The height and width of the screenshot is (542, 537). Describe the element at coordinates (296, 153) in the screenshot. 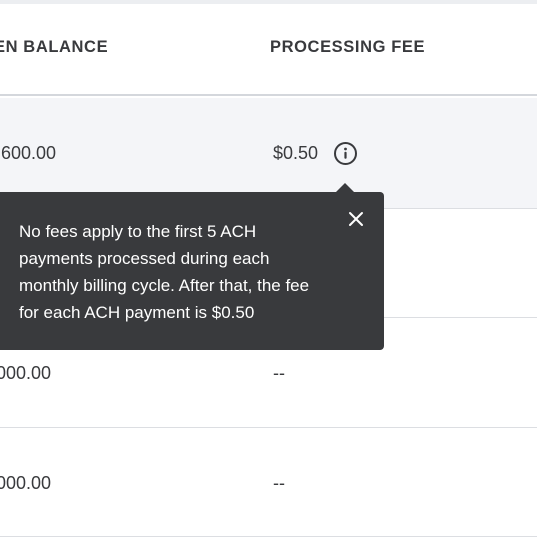

I see `processing-fee-cell: $0.50` at that location.